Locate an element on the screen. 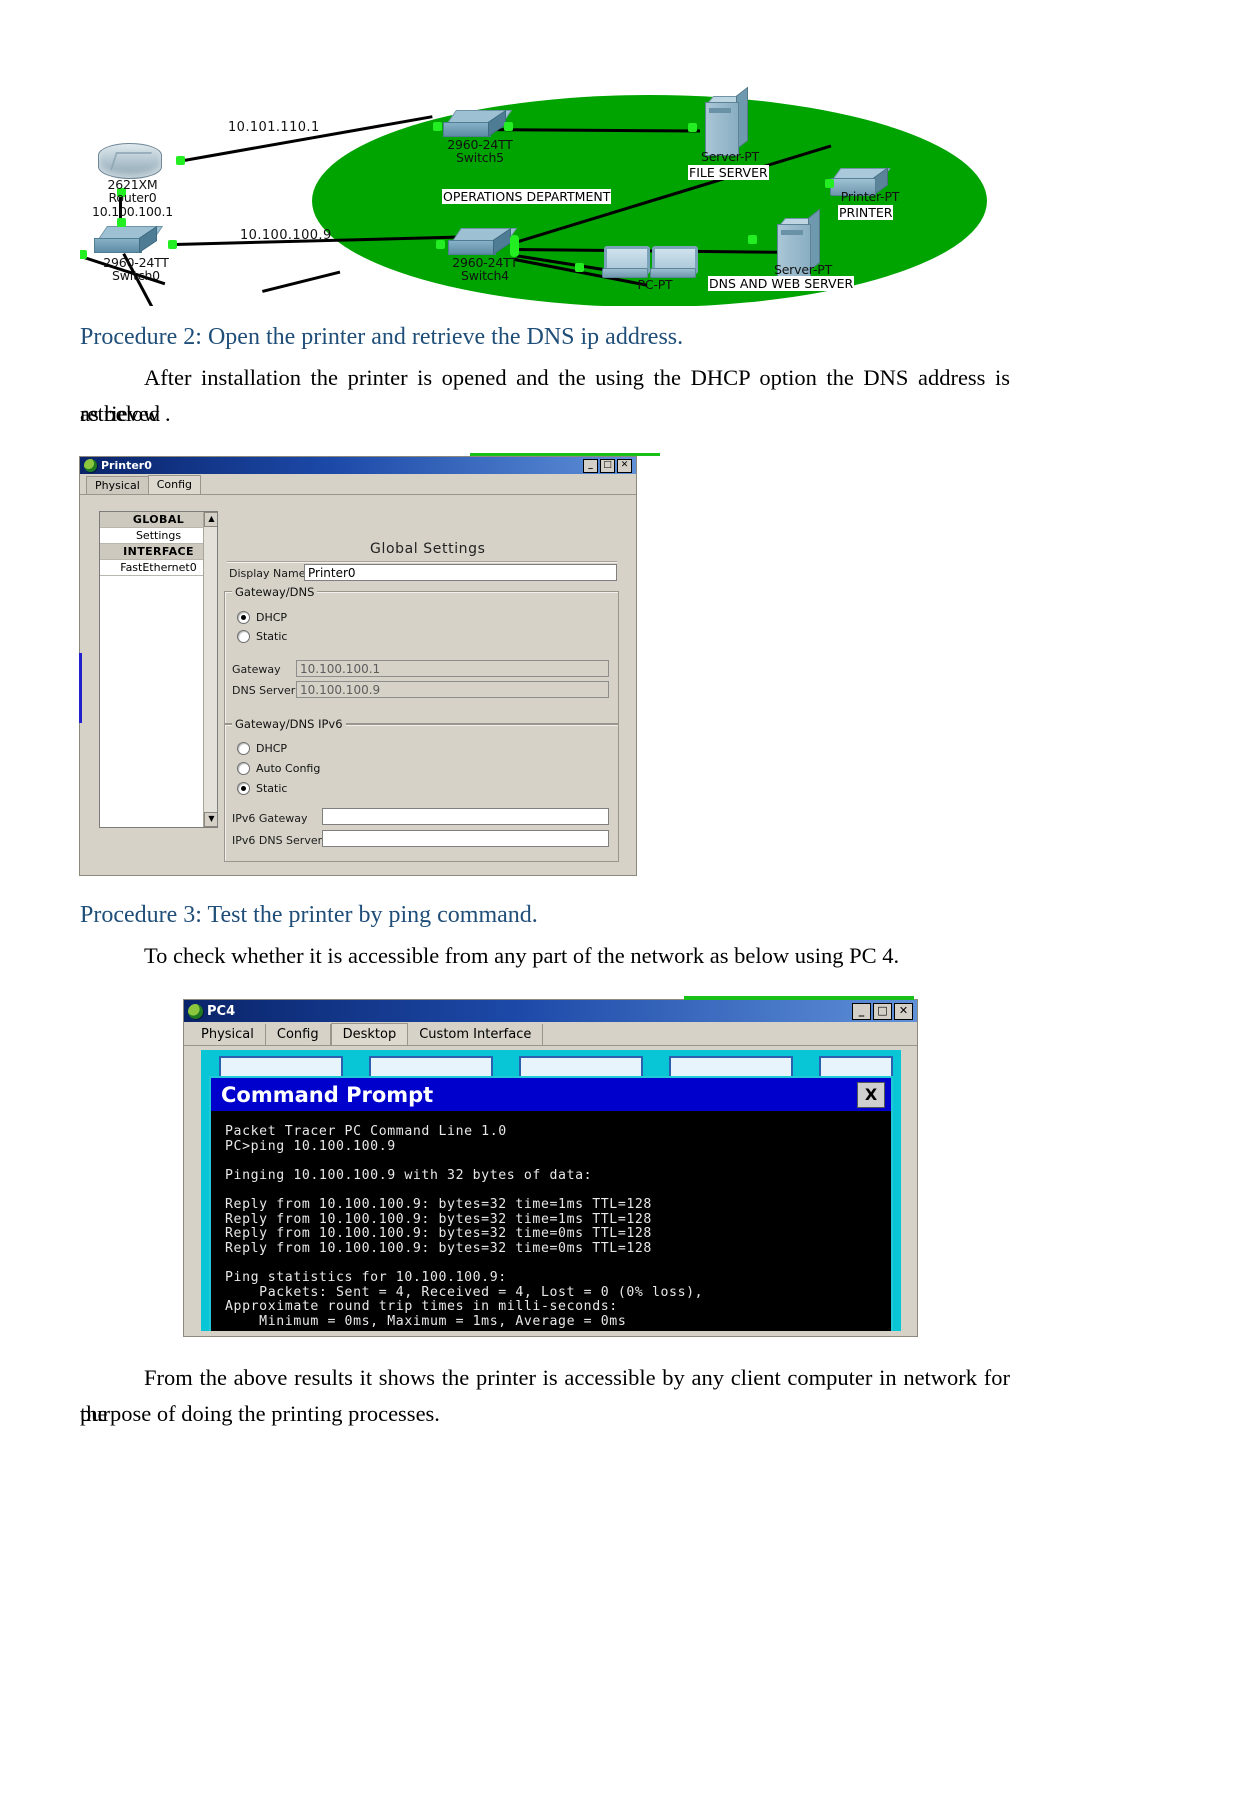 The image size is (1241, 1807). gateway-static-radio is located at coordinates (243, 636).